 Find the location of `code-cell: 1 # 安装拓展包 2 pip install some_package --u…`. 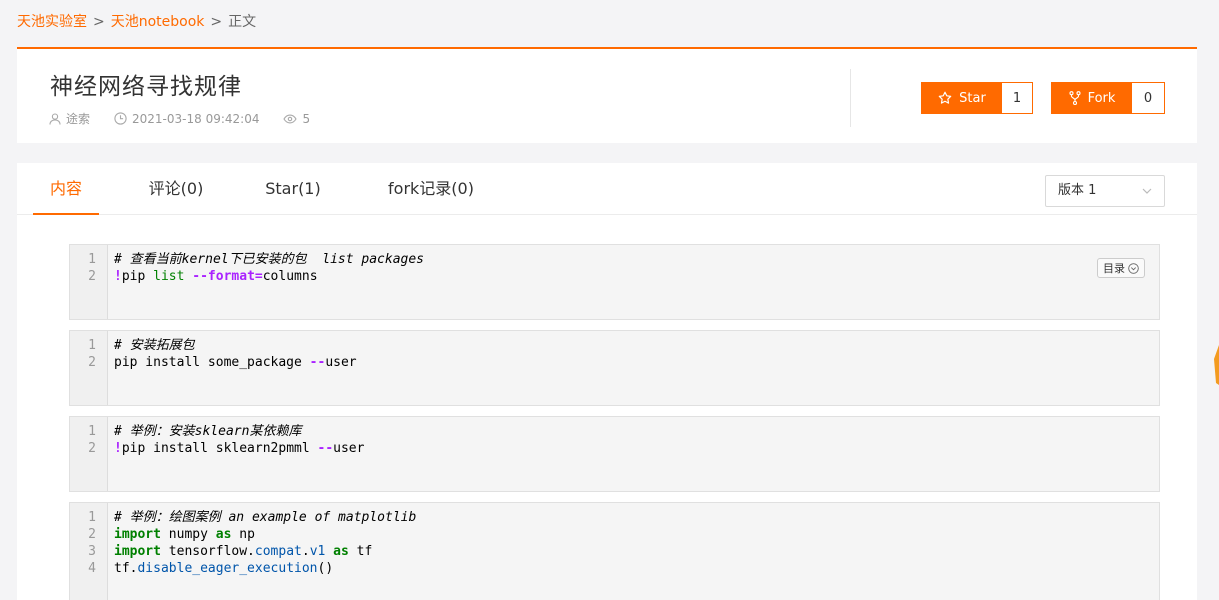

code-cell: 1 # 安装拓展包 2 pip install some_package --u… is located at coordinates (614, 368).